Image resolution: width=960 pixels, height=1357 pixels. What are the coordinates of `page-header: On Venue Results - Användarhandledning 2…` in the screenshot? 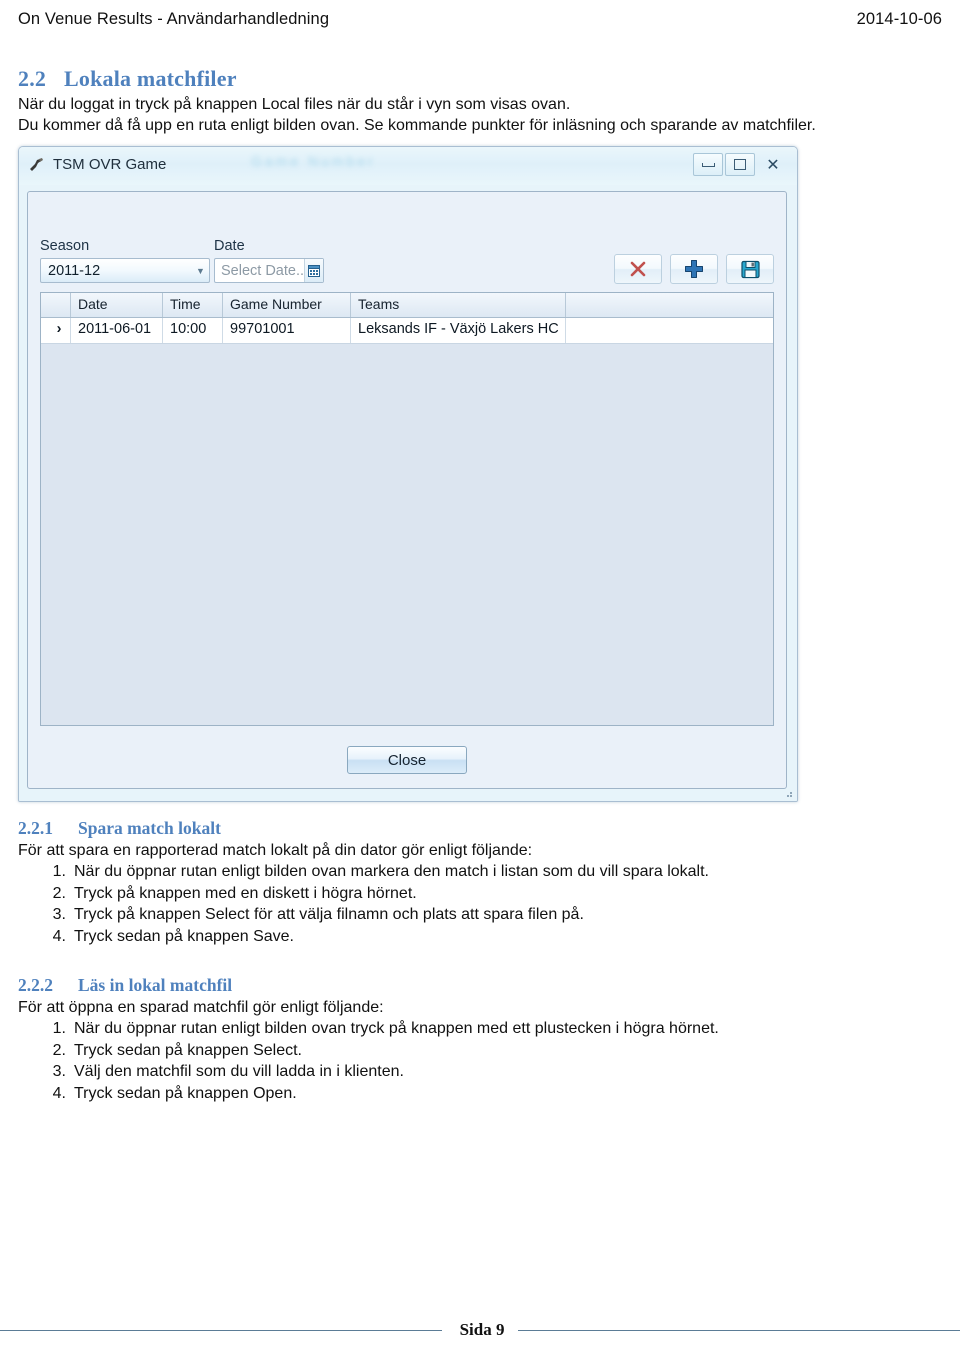 It's located at (480, 19).